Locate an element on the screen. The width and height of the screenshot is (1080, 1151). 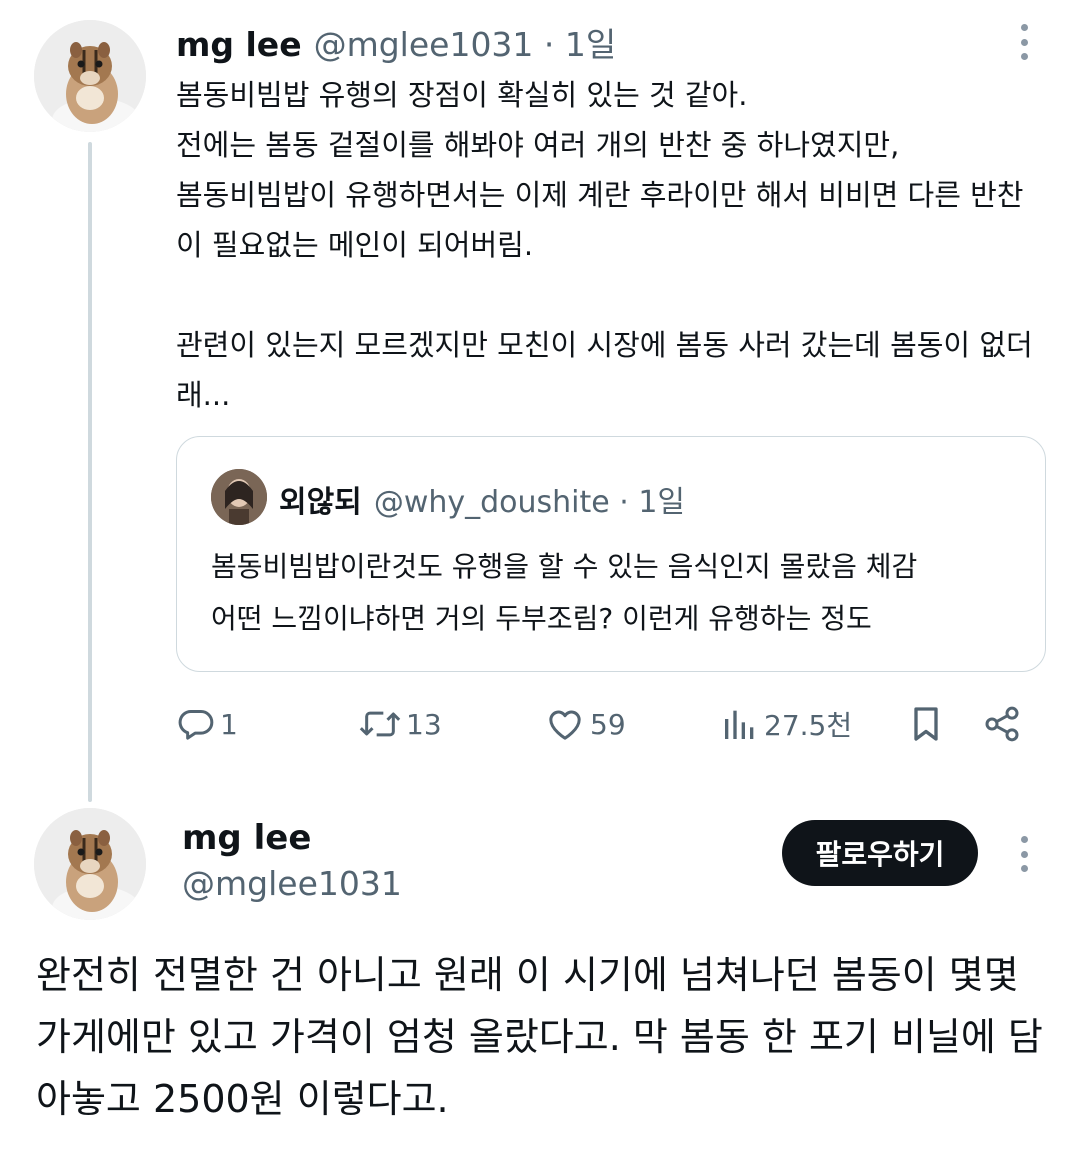
thread-connector-line is located at coordinates (90, 472).